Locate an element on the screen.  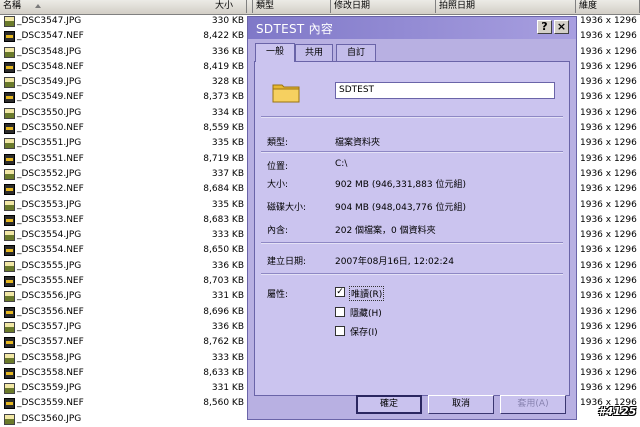
column-name-label: 名稱 is located at coordinates (12, 6).